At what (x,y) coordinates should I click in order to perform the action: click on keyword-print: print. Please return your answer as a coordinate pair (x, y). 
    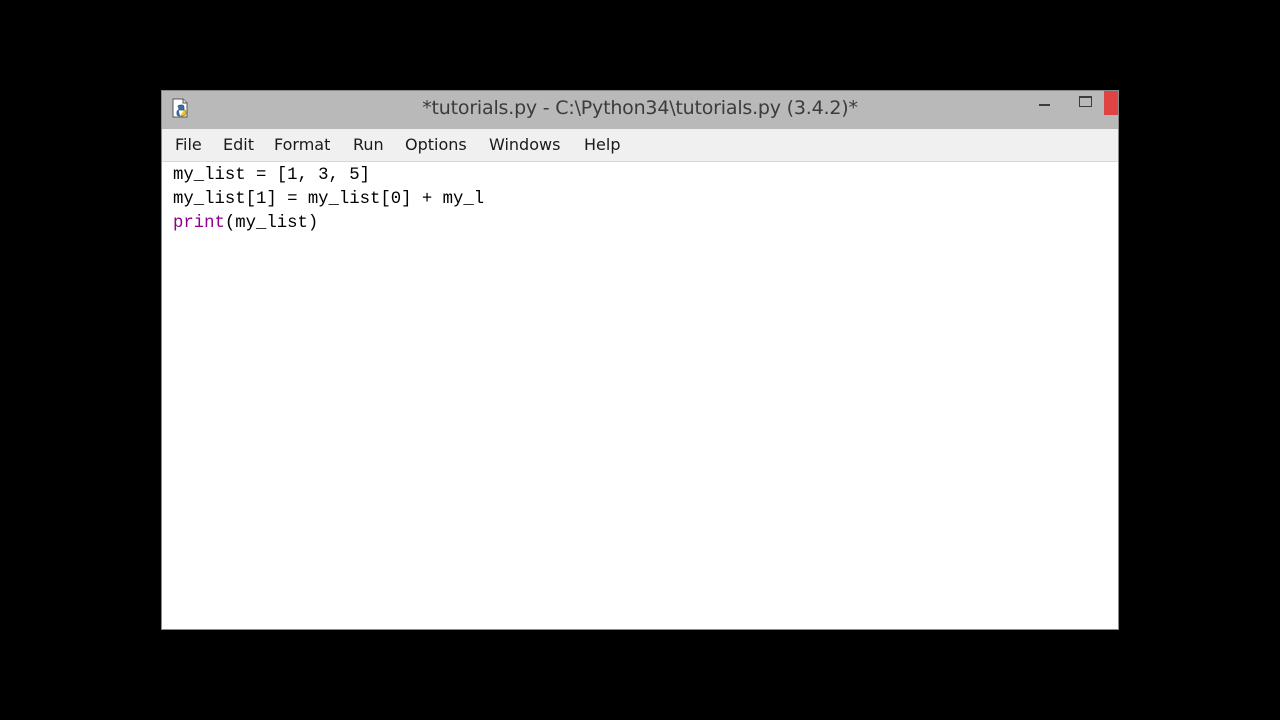
    Looking at the image, I should click on (199, 223).